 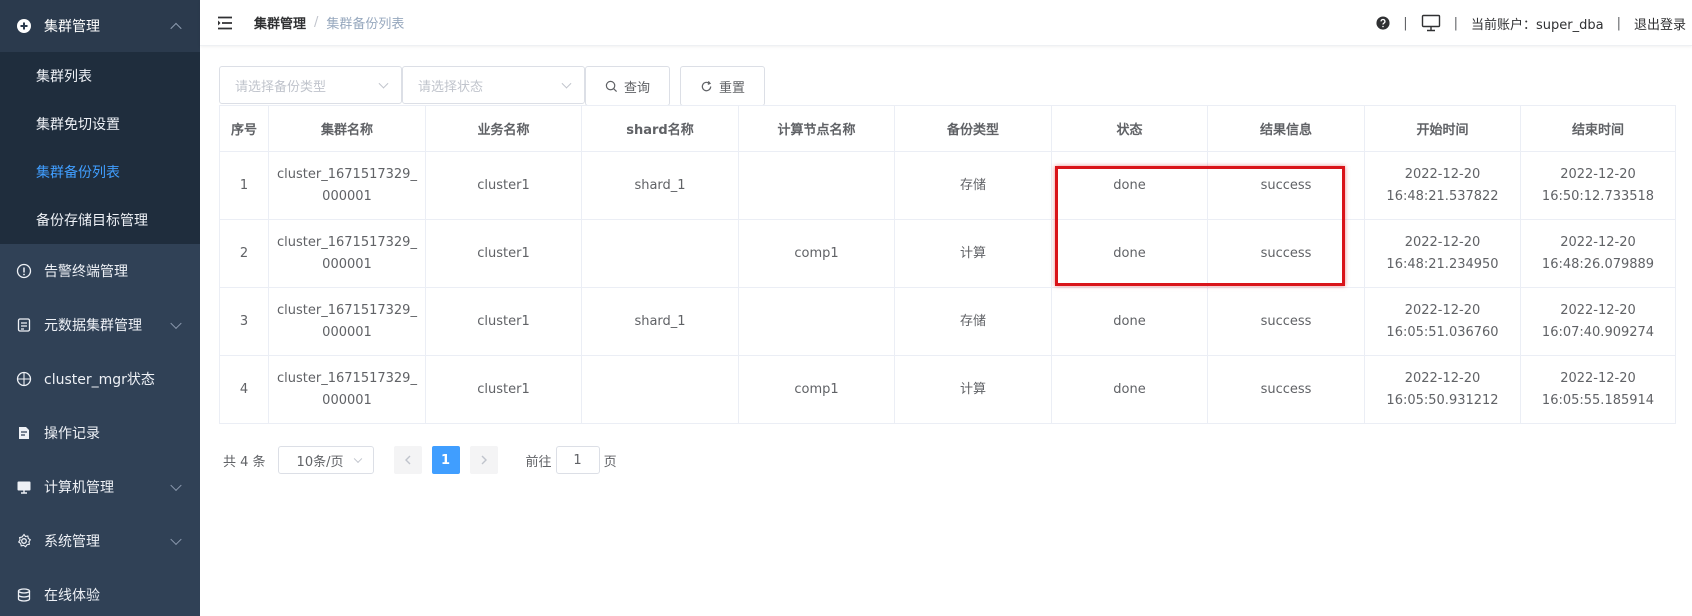 What do you see at coordinates (225, 23) in the screenshot?
I see `menu-fold-icon` at bounding box center [225, 23].